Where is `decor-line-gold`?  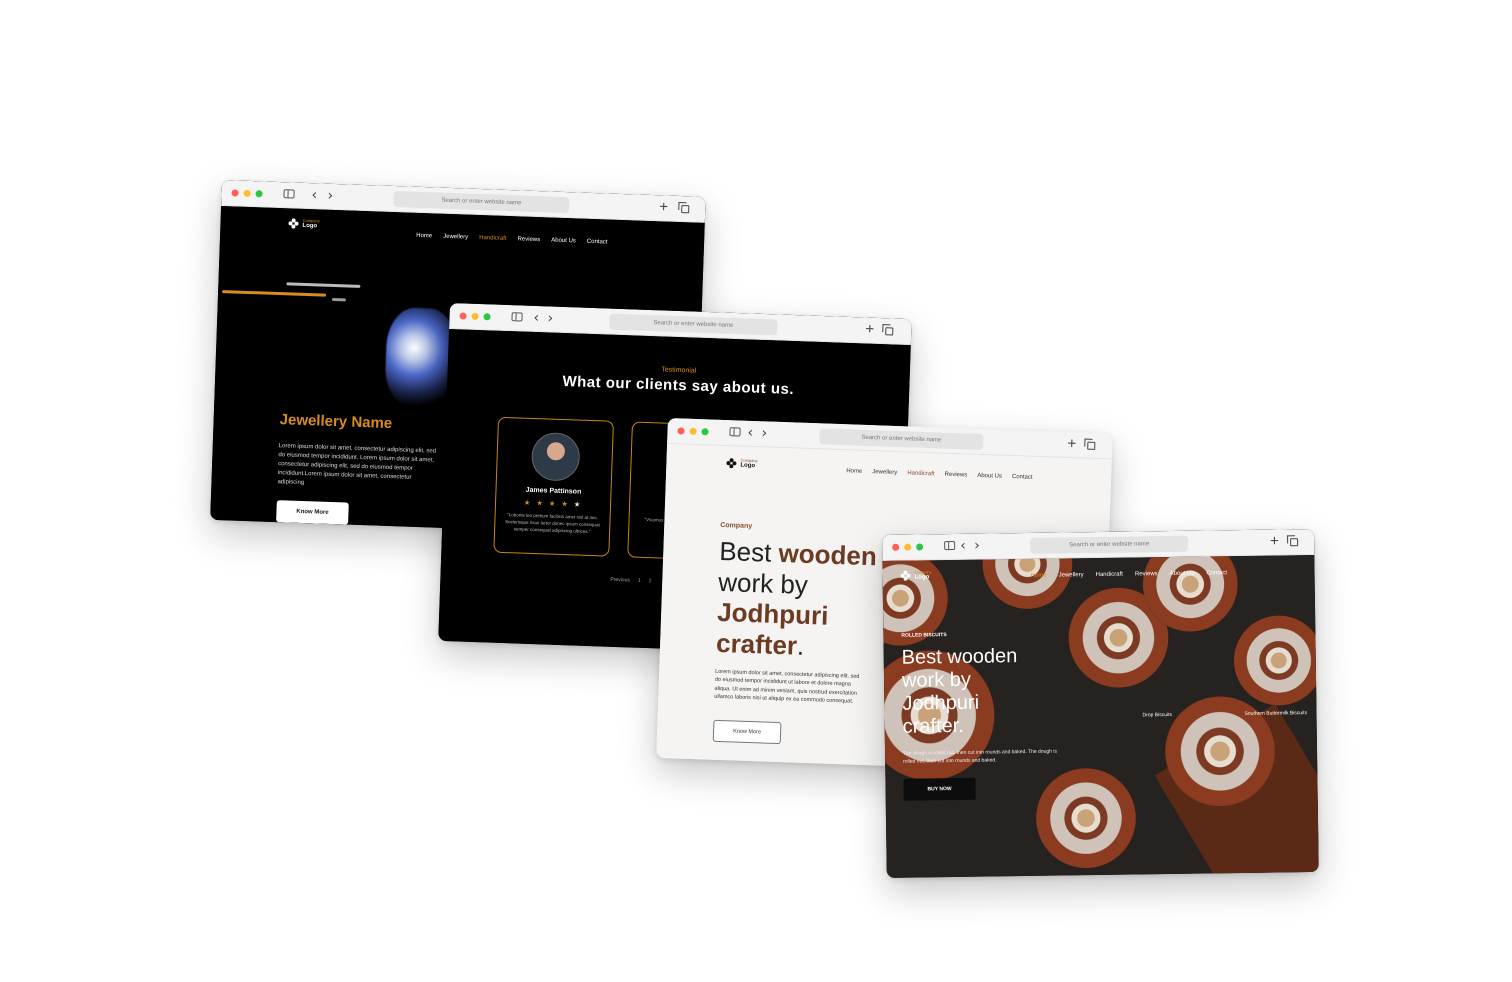 decor-line-gold is located at coordinates (274, 293).